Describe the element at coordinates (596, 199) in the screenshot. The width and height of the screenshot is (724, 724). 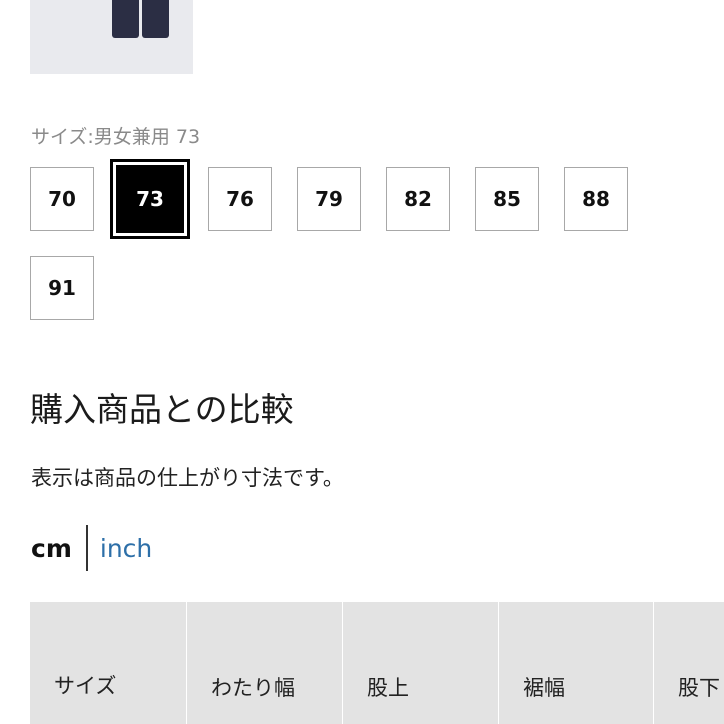
I see `size-option-88: 88` at that location.